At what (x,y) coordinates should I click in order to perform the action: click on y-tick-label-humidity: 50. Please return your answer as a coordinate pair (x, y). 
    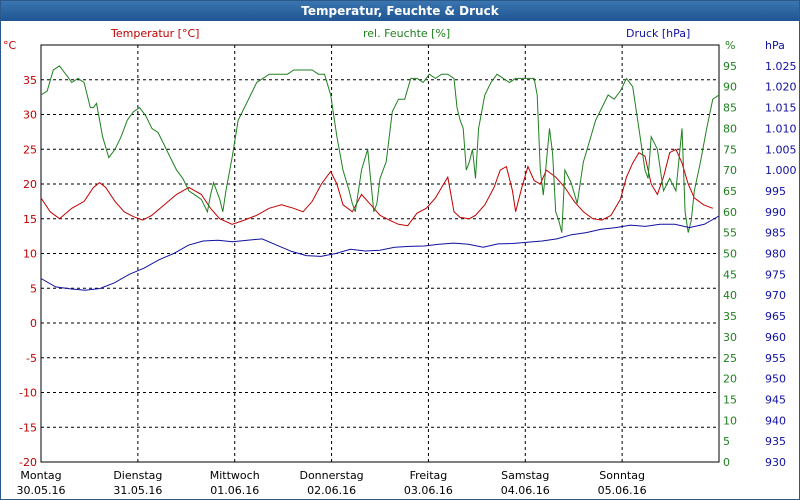
    Looking at the image, I should click on (730, 254).